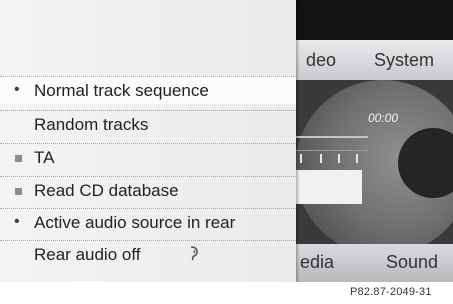  Describe the element at coordinates (412, 262) in the screenshot. I see `tab-sound: Sound` at that location.